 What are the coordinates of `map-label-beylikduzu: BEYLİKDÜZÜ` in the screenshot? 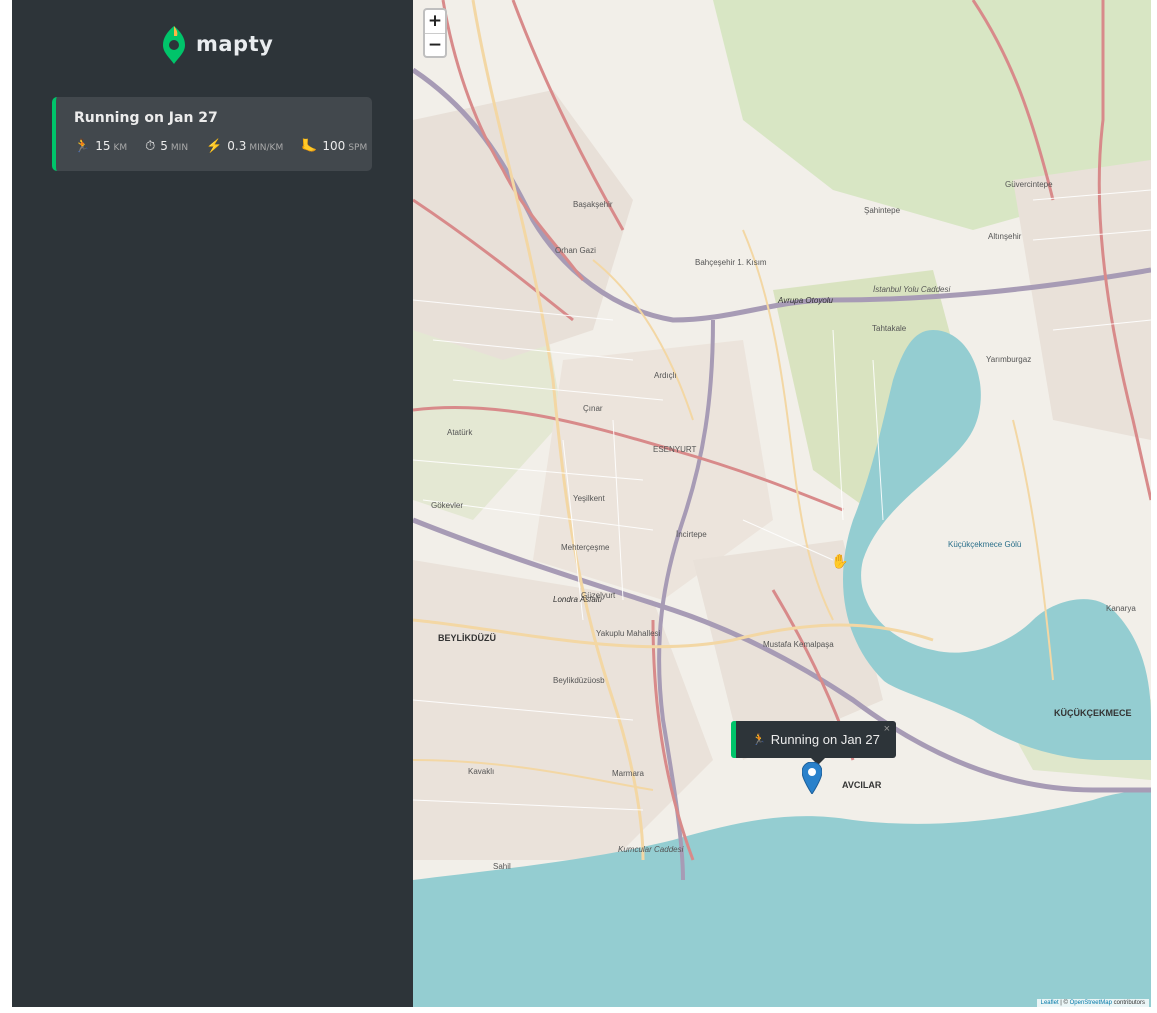 It's located at (467, 638).